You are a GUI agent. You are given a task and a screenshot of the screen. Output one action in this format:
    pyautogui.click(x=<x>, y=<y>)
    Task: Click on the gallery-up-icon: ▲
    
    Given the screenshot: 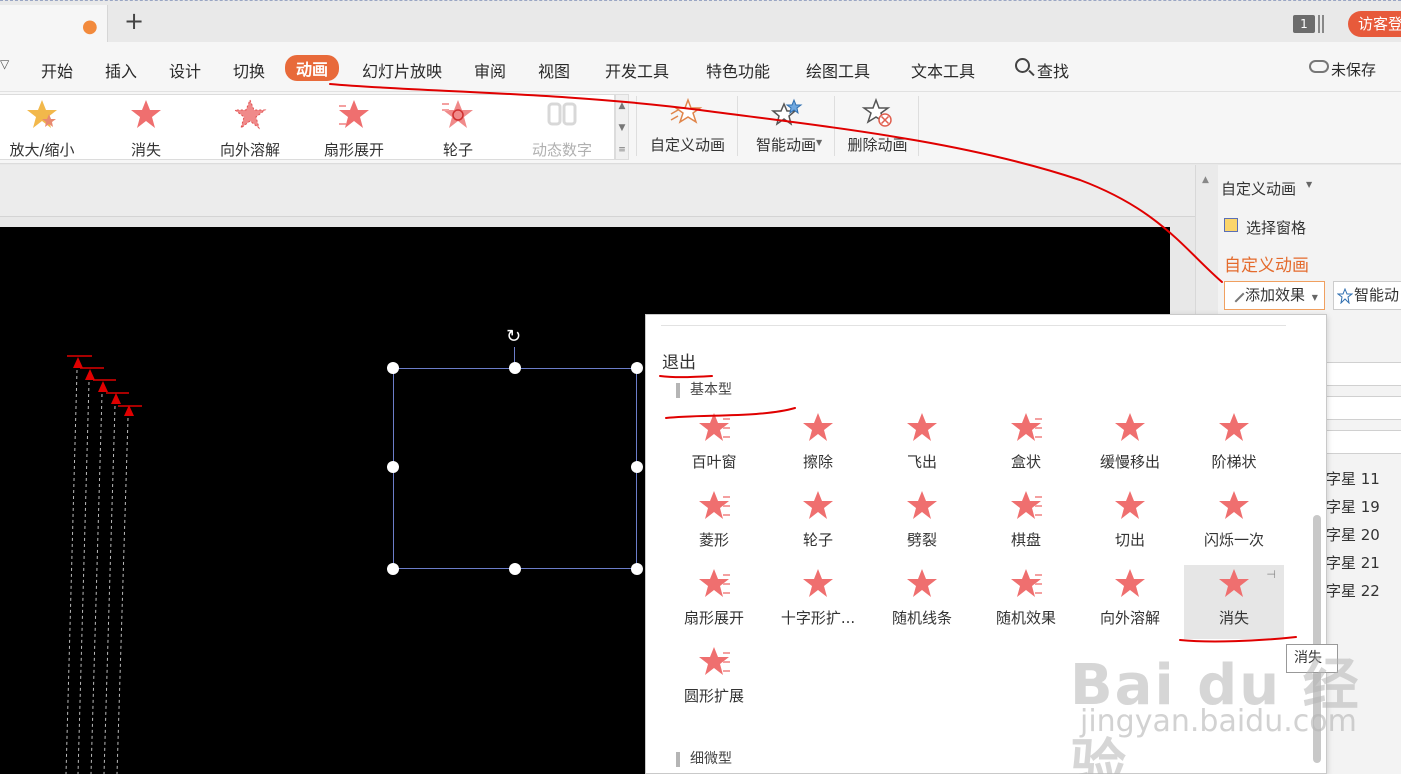 What is the action you would take?
    pyautogui.click(x=622, y=106)
    